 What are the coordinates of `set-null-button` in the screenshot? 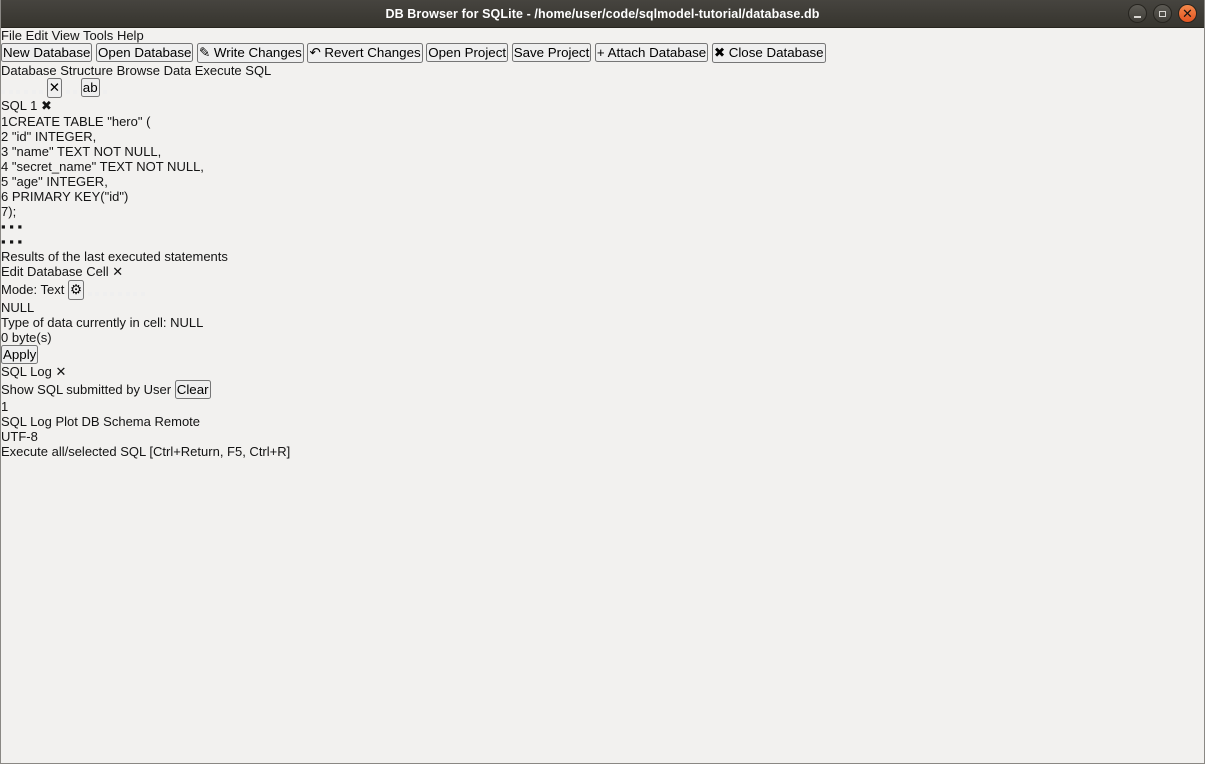 It's located at (135, 294).